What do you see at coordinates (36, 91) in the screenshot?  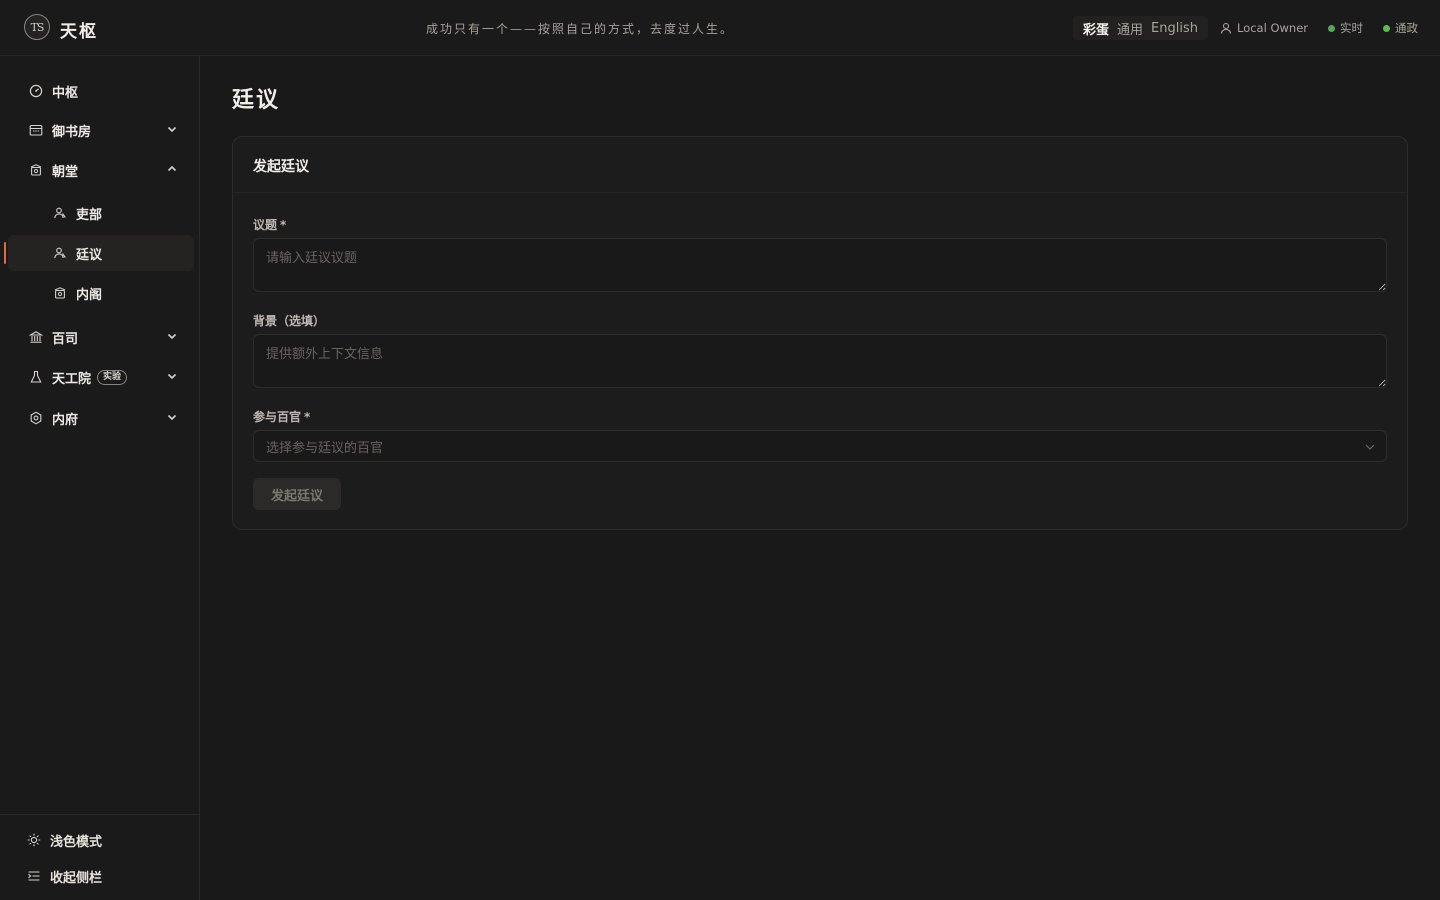 I see `dashboard-icon` at bounding box center [36, 91].